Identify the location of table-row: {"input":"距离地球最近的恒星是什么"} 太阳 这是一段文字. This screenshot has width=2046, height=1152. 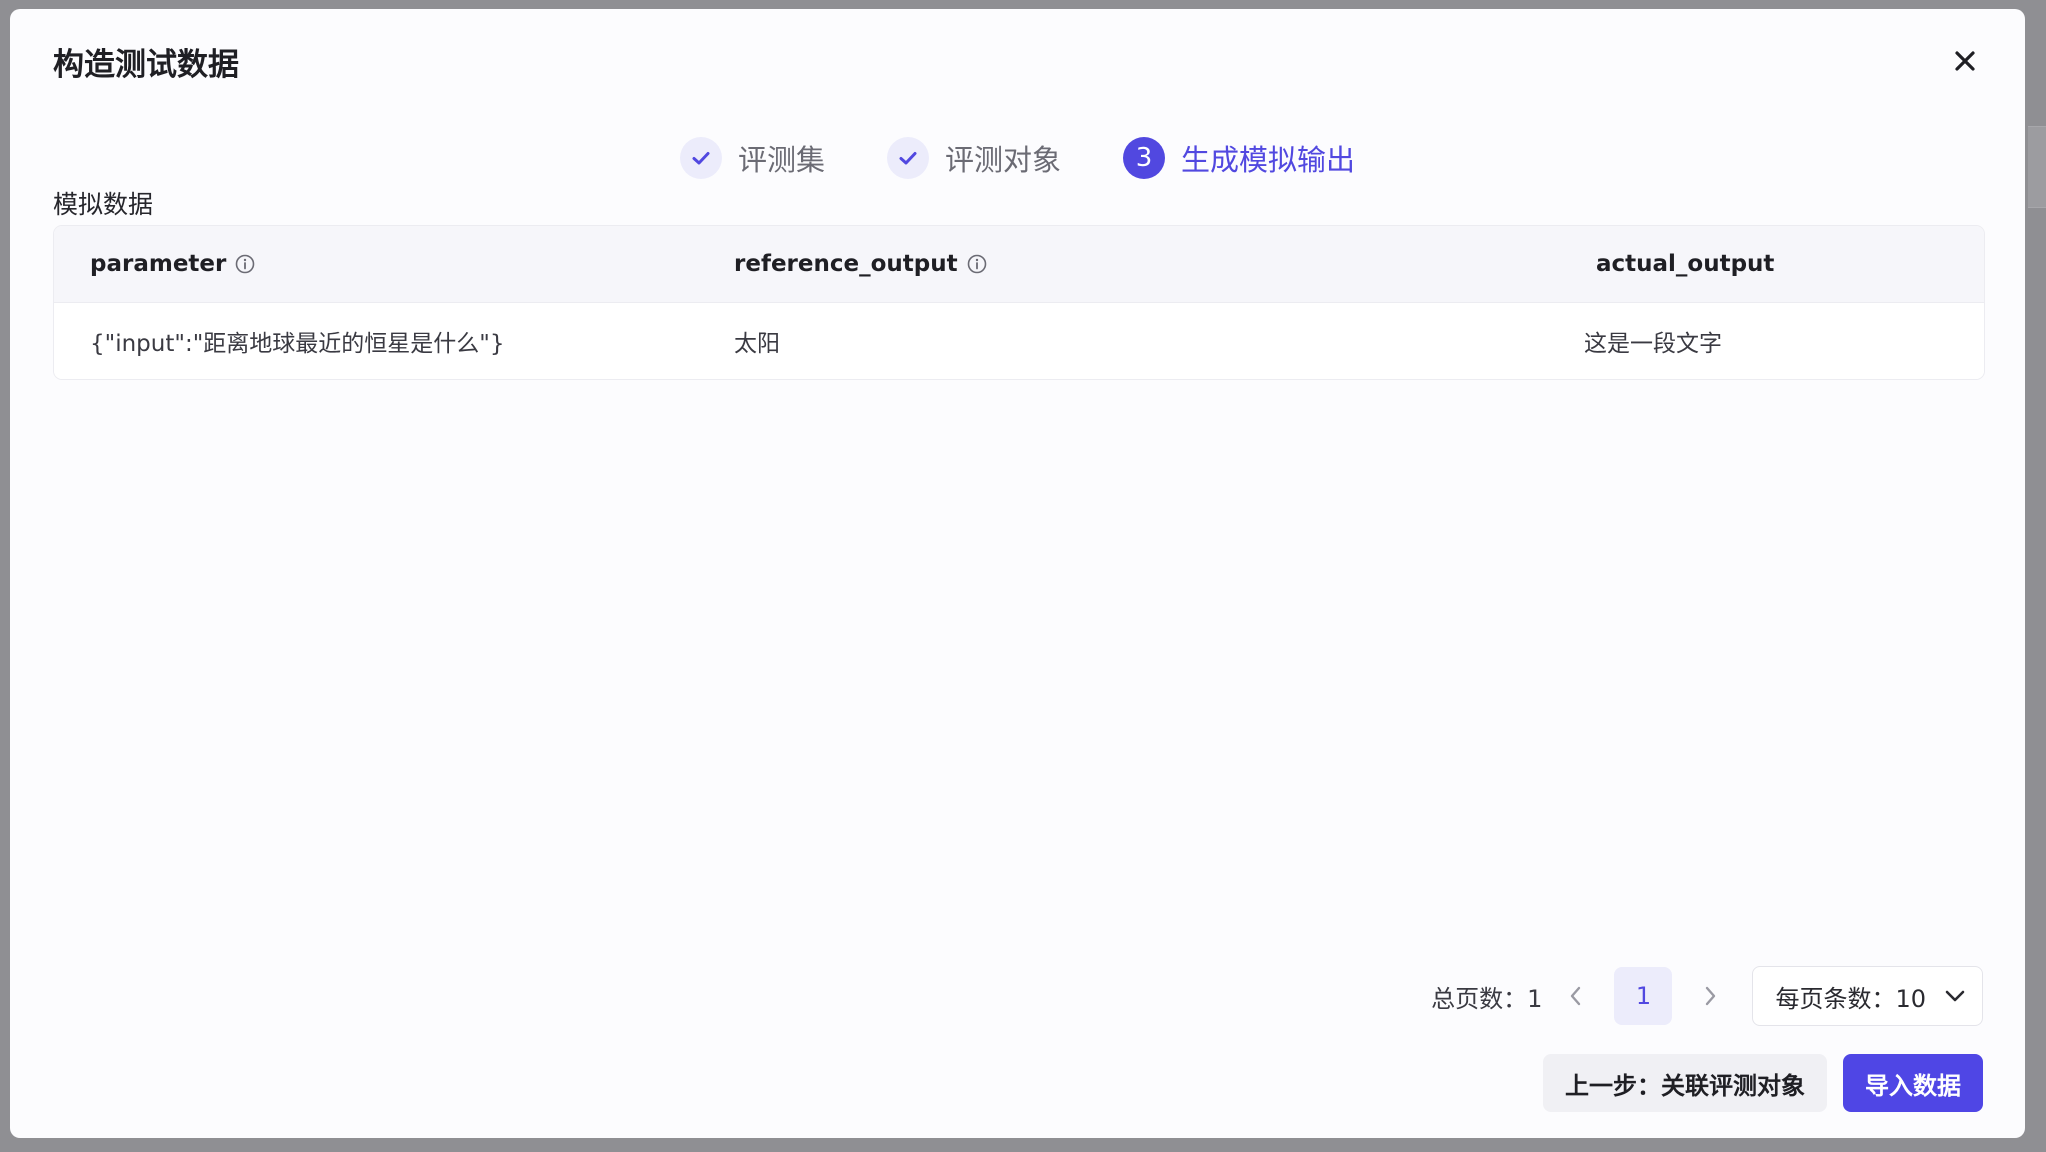
(1019, 341).